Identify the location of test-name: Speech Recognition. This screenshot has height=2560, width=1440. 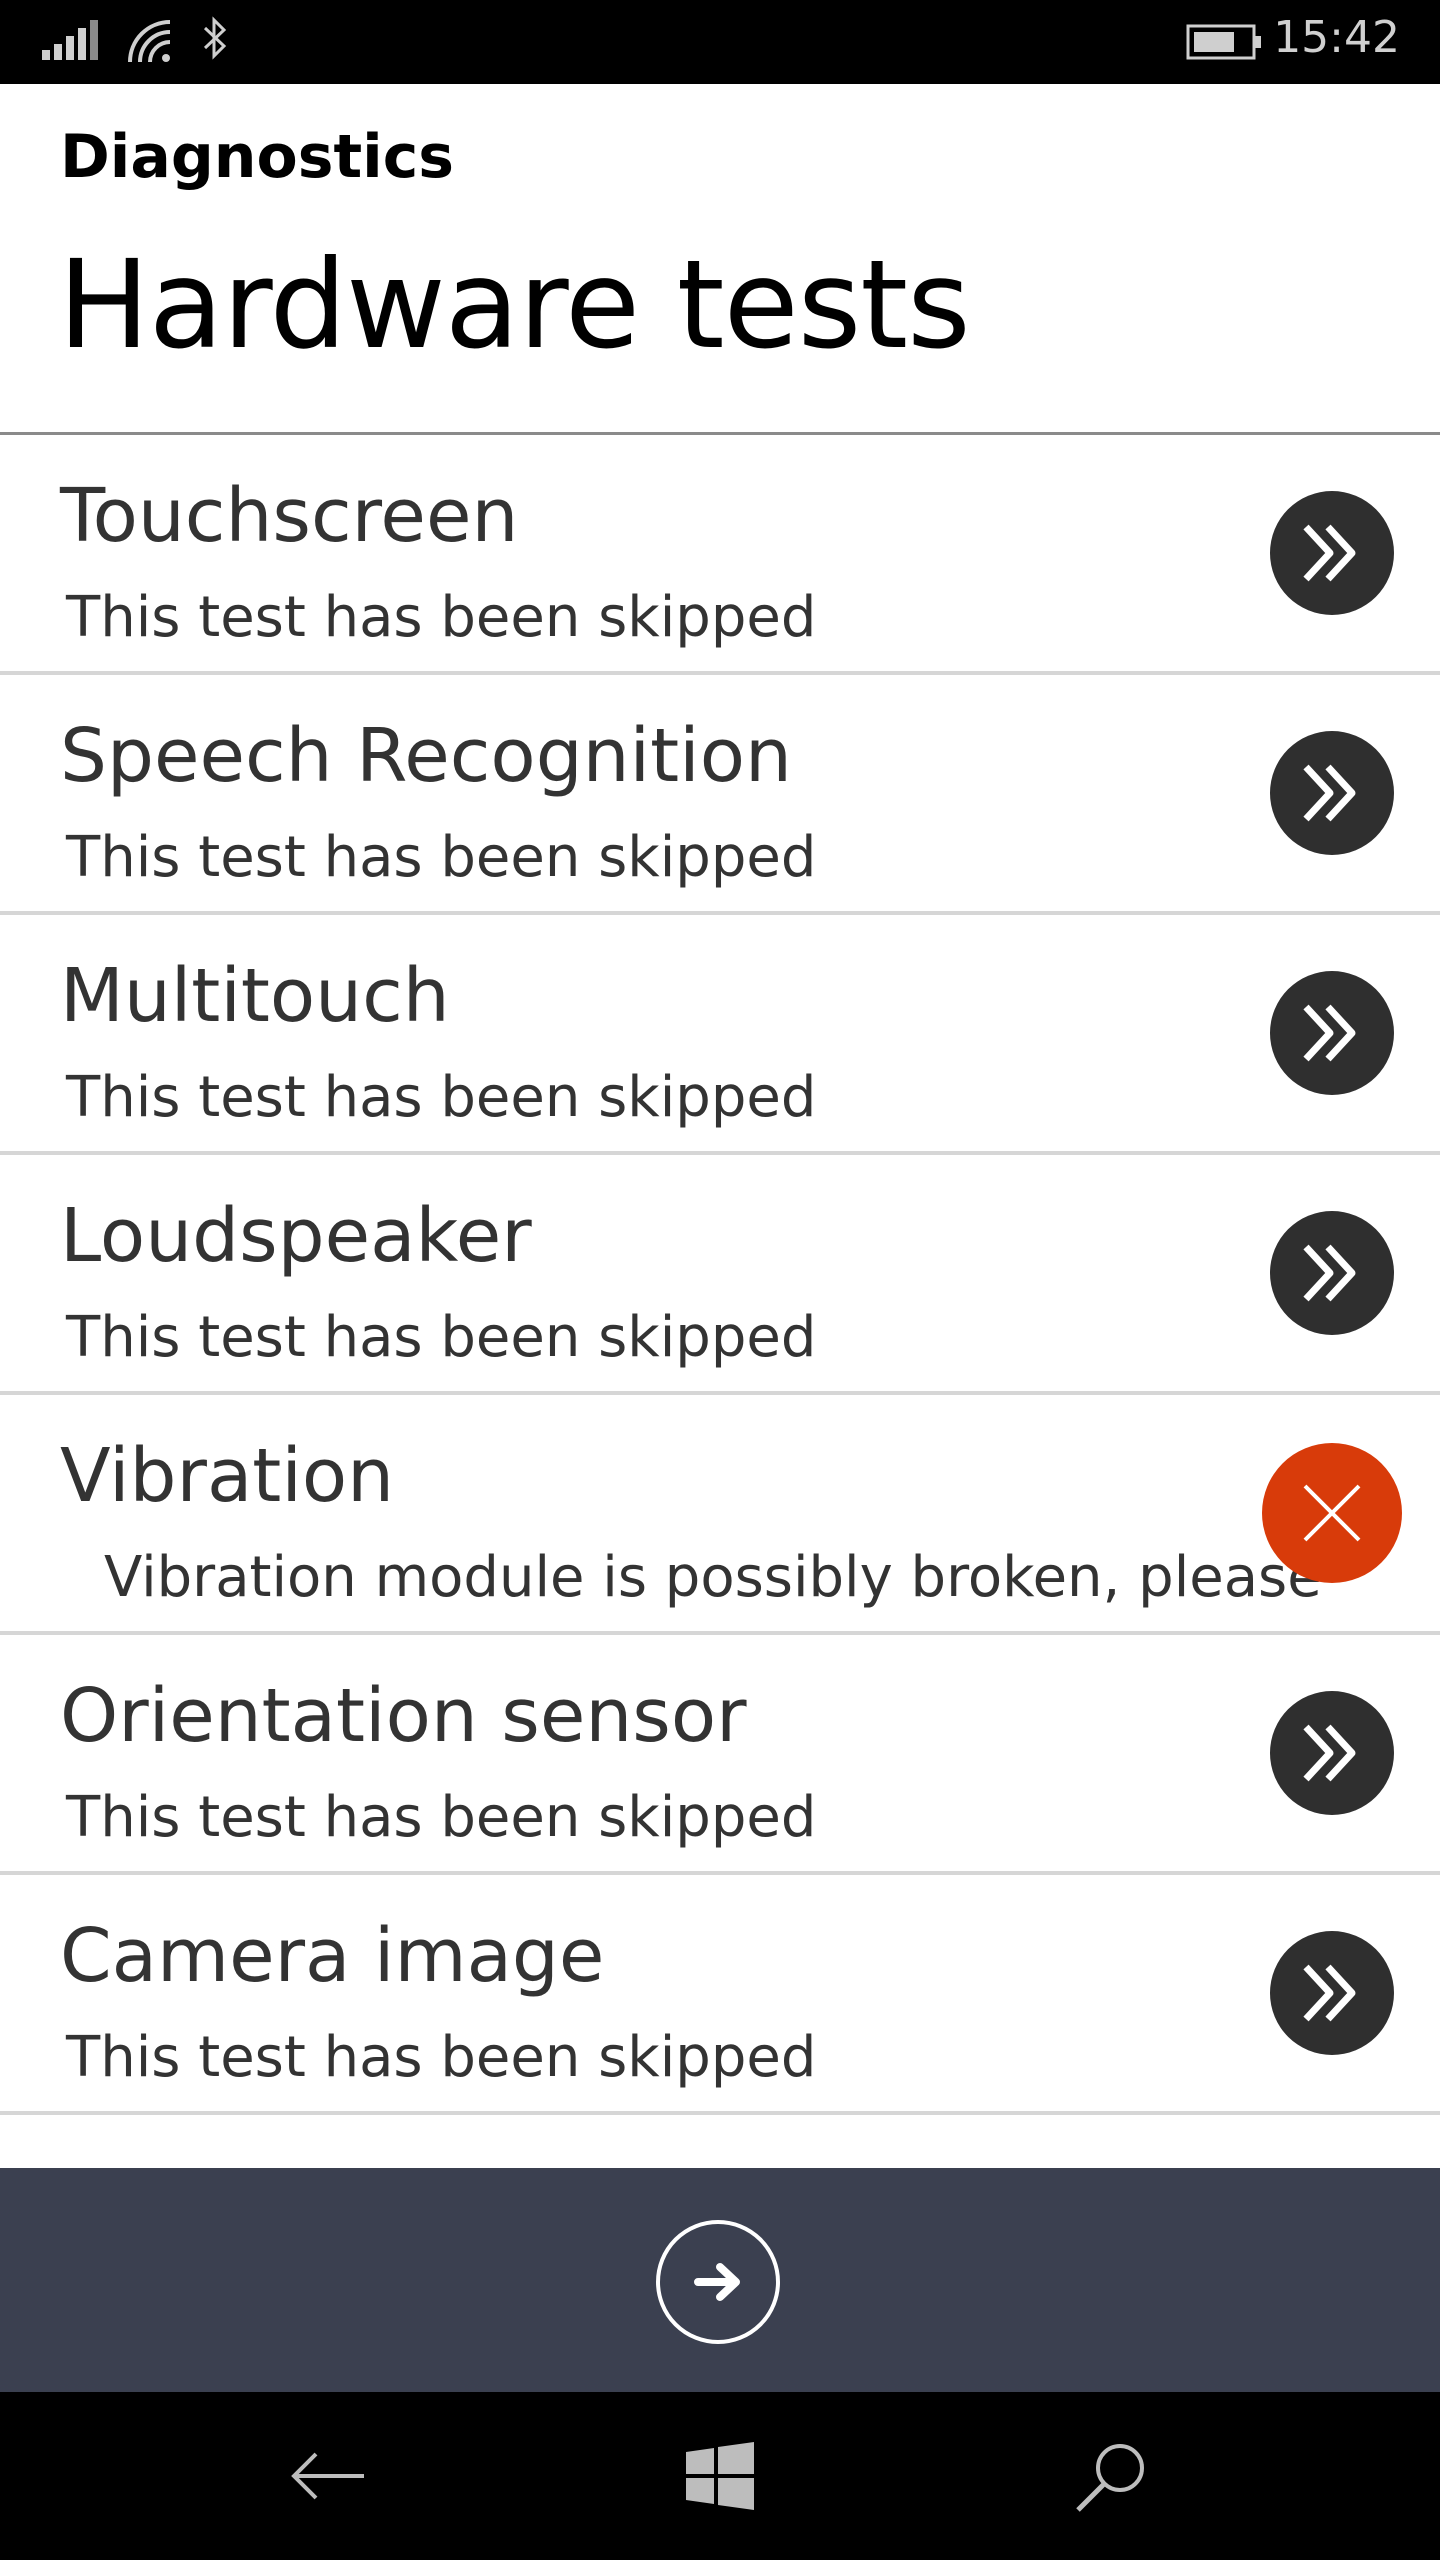
(426, 756).